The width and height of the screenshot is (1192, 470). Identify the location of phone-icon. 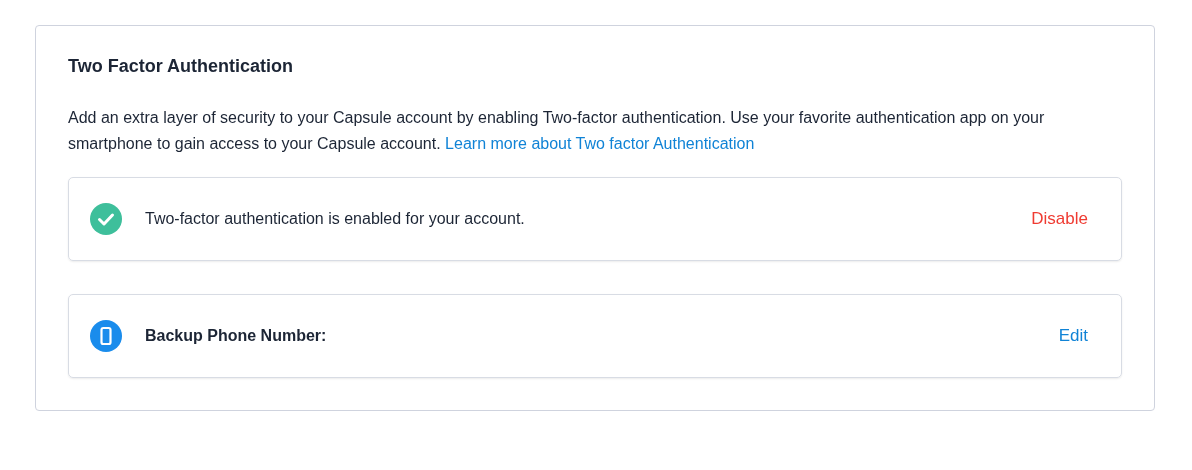
(106, 336).